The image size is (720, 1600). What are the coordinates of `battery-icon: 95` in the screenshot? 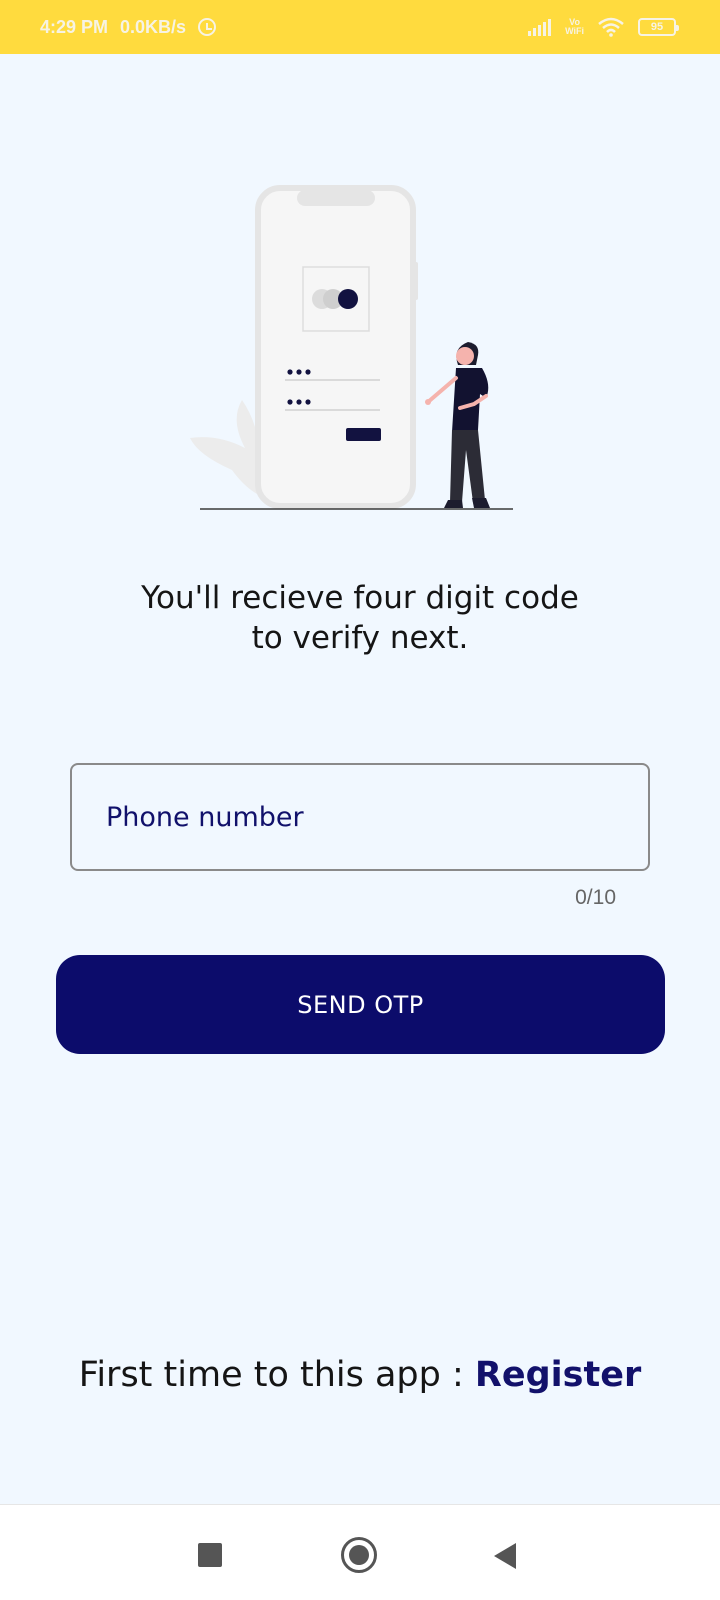 It's located at (658, 27).